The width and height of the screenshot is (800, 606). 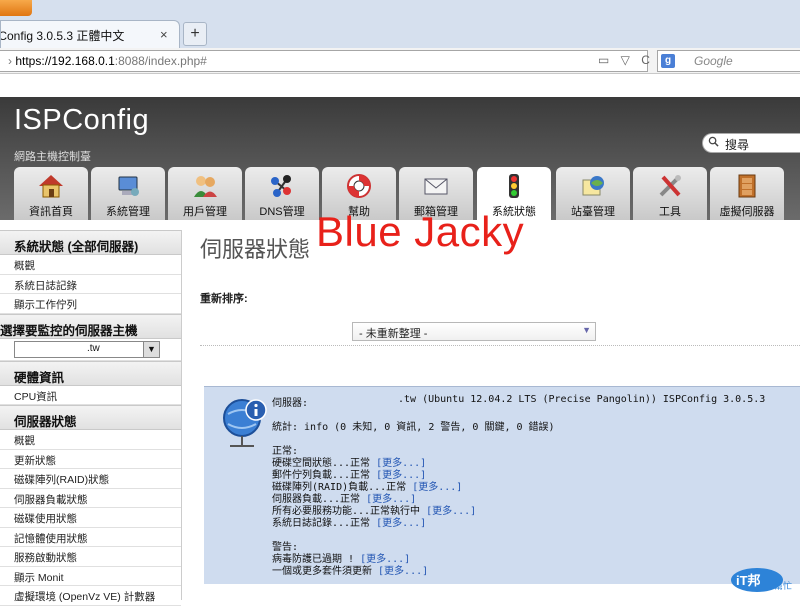 What do you see at coordinates (90, 518) in the screenshot?
I see `sidebar-item-disk: 磁碟使用狀態` at bounding box center [90, 518].